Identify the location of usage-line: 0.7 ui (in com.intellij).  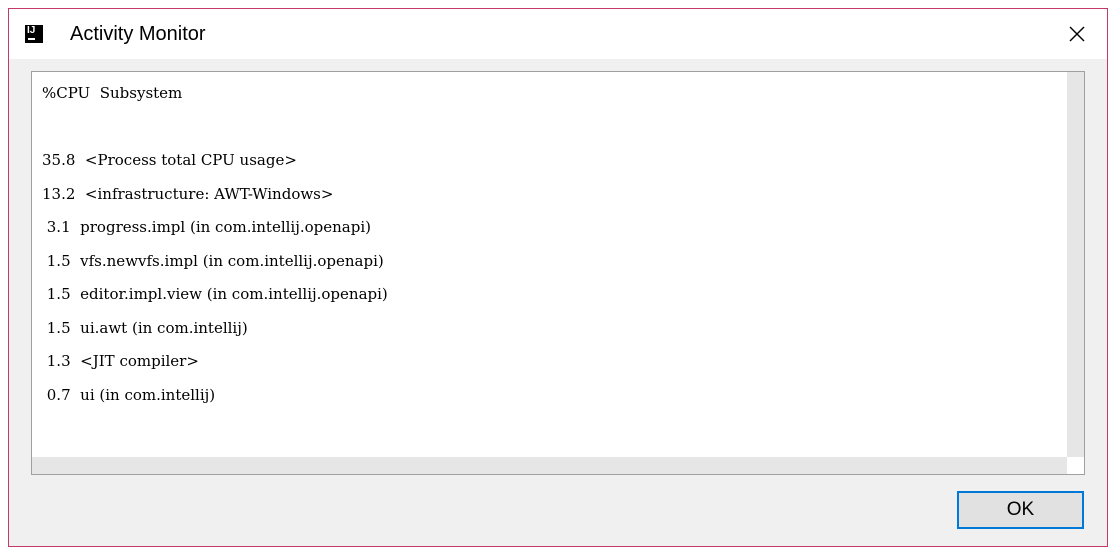
(129, 394).